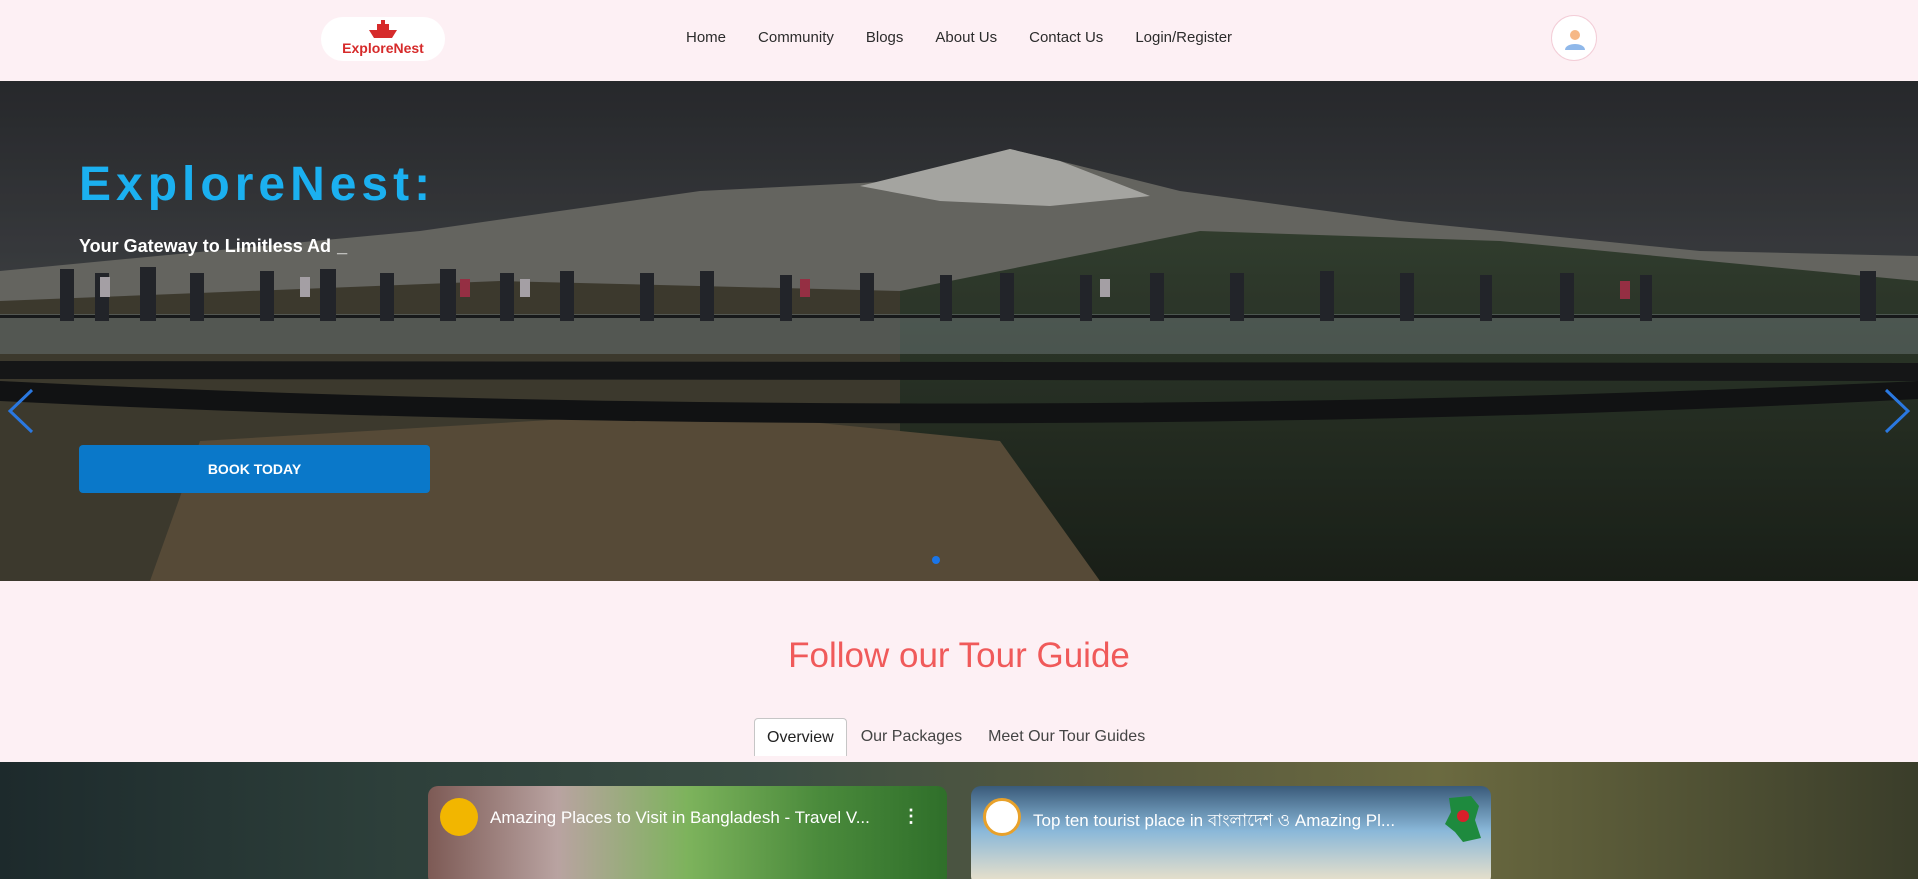 The width and height of the screenshot is (1918, 879). I want to click on brand-name: ExploreNest, so click(383, 48).